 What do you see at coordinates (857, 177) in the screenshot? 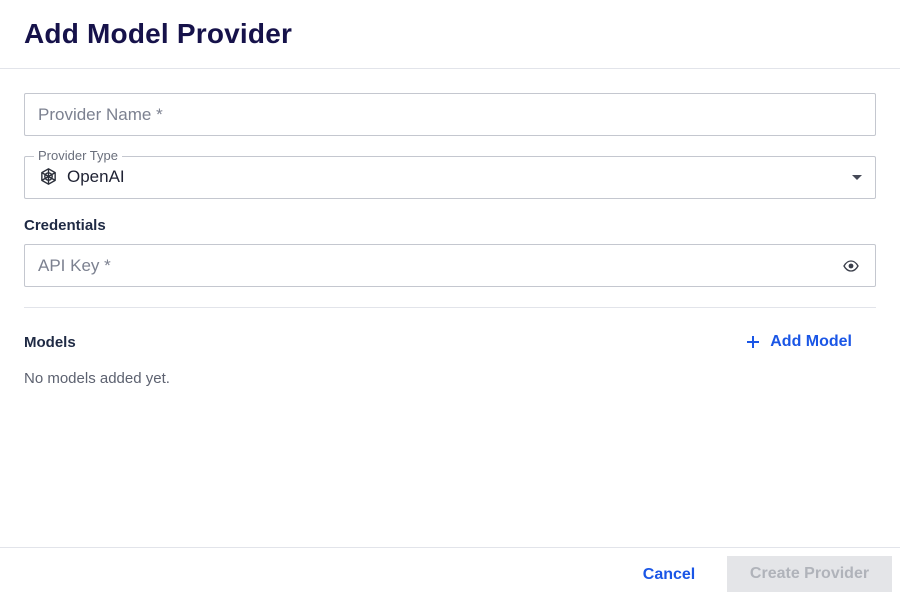
I see `chevron-down-icon` at bounding box center [857, 177].